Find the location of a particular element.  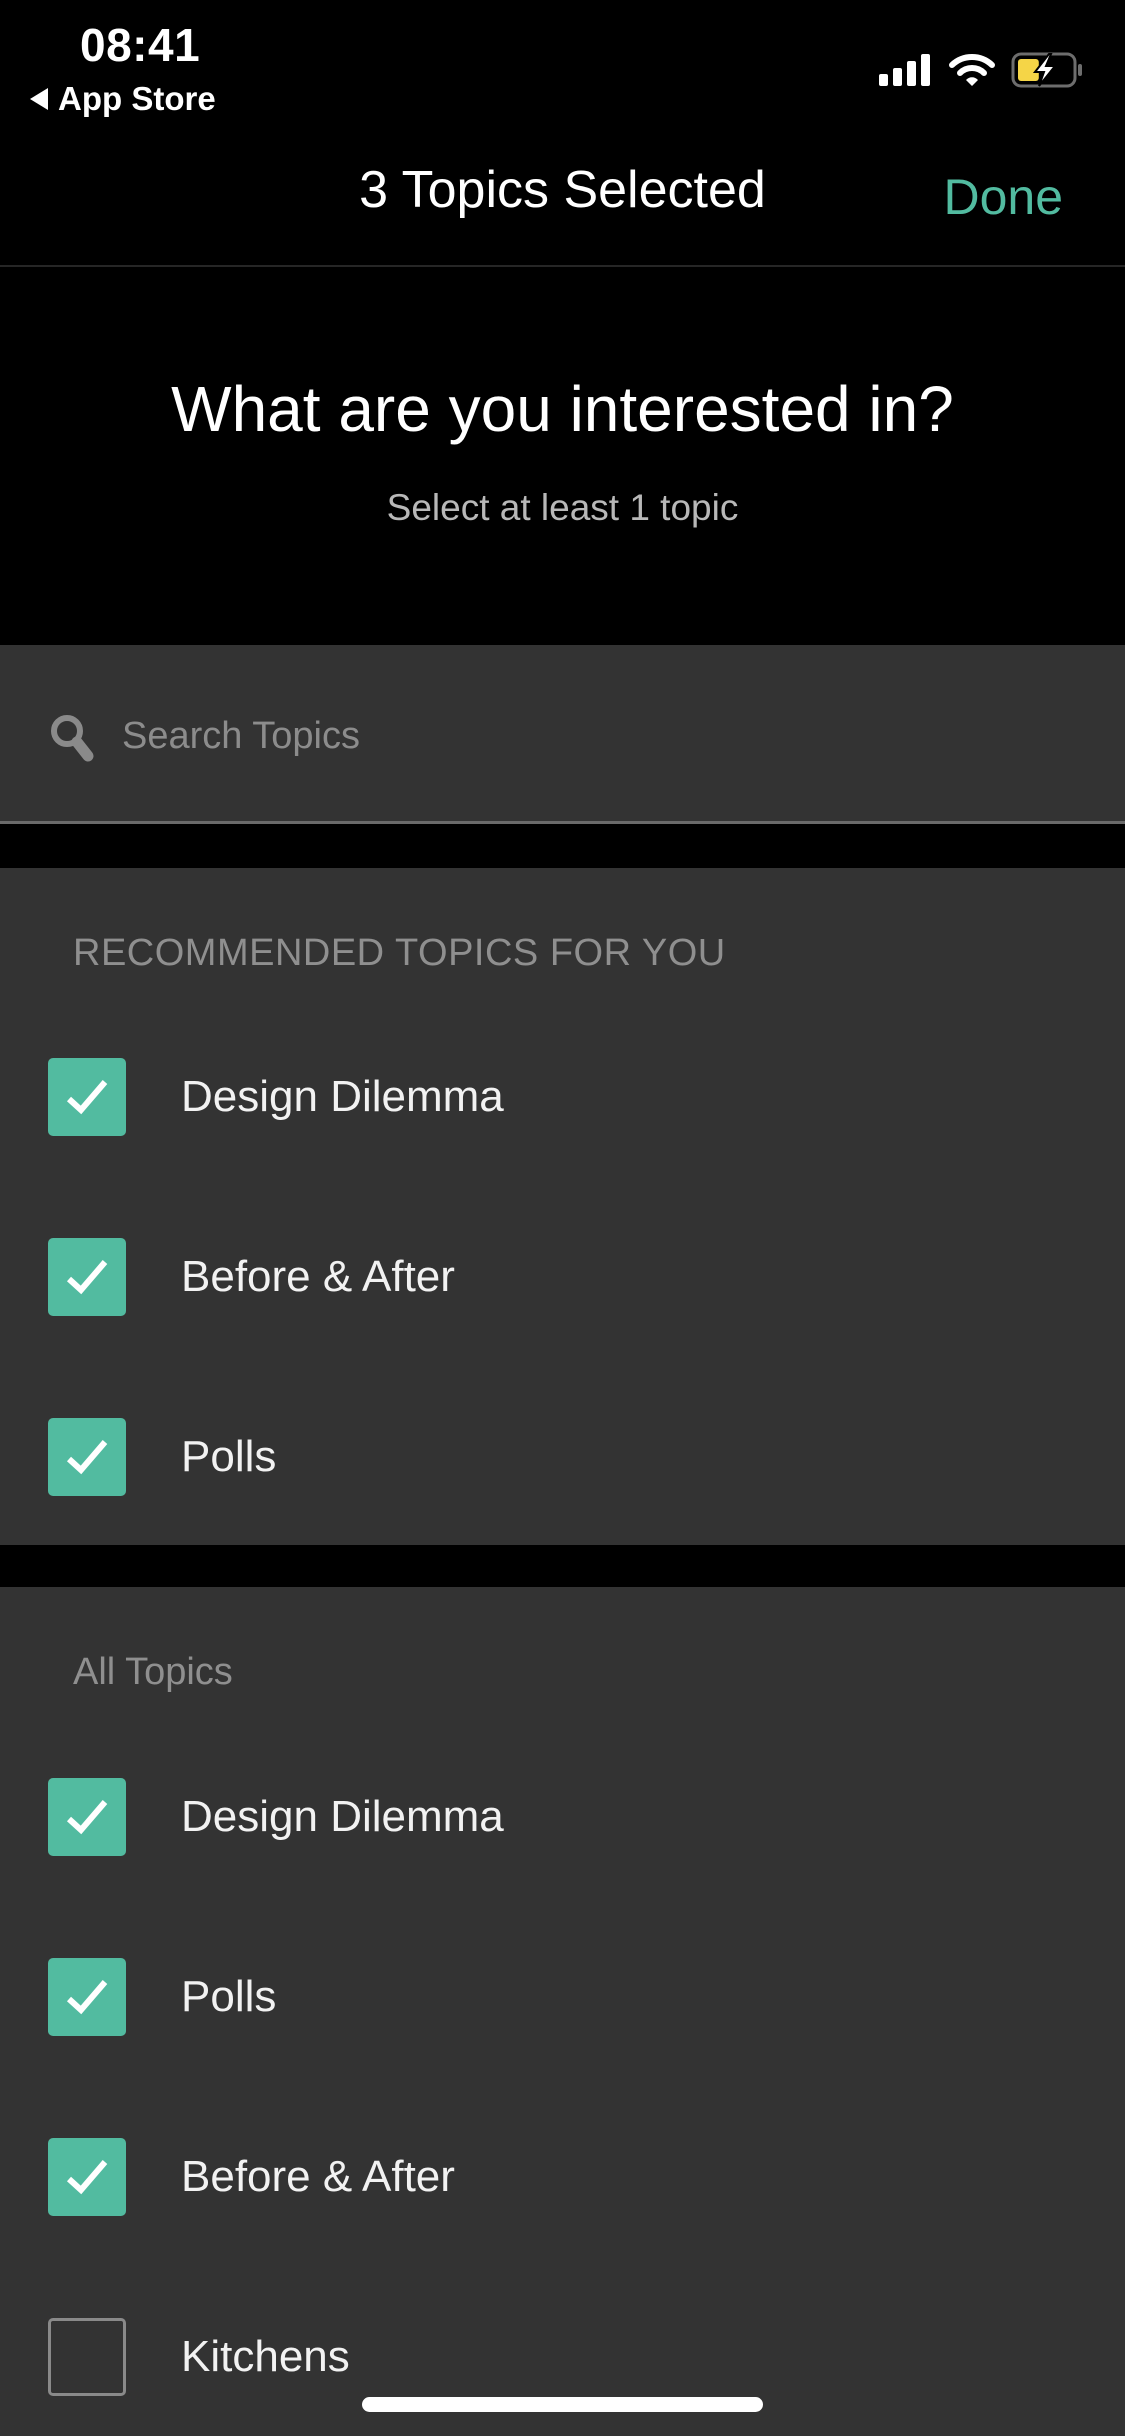

page-subheading: Select at least 1 topic is located at coordinates (562, 507).